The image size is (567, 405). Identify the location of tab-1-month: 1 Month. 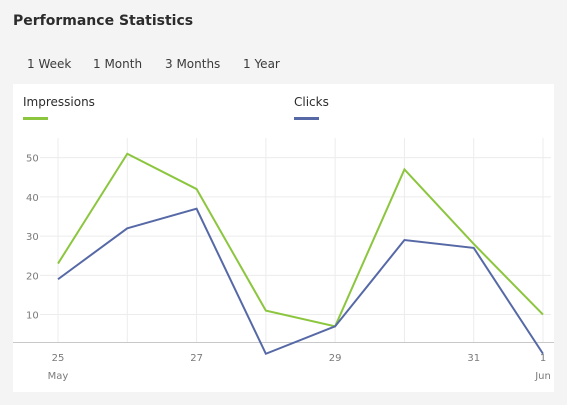
(117, 64).